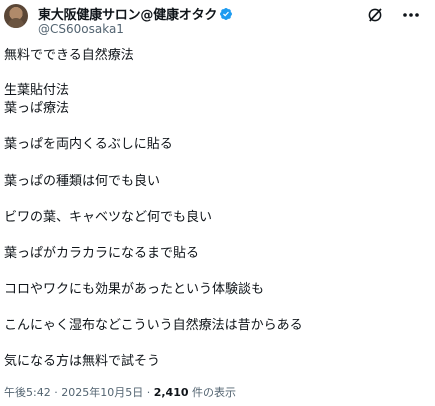 The height and width of the screenshot is (406, 435). I want to click on author-display-name: 東大阪健康サロン@健康オタク, so click(127, 15).